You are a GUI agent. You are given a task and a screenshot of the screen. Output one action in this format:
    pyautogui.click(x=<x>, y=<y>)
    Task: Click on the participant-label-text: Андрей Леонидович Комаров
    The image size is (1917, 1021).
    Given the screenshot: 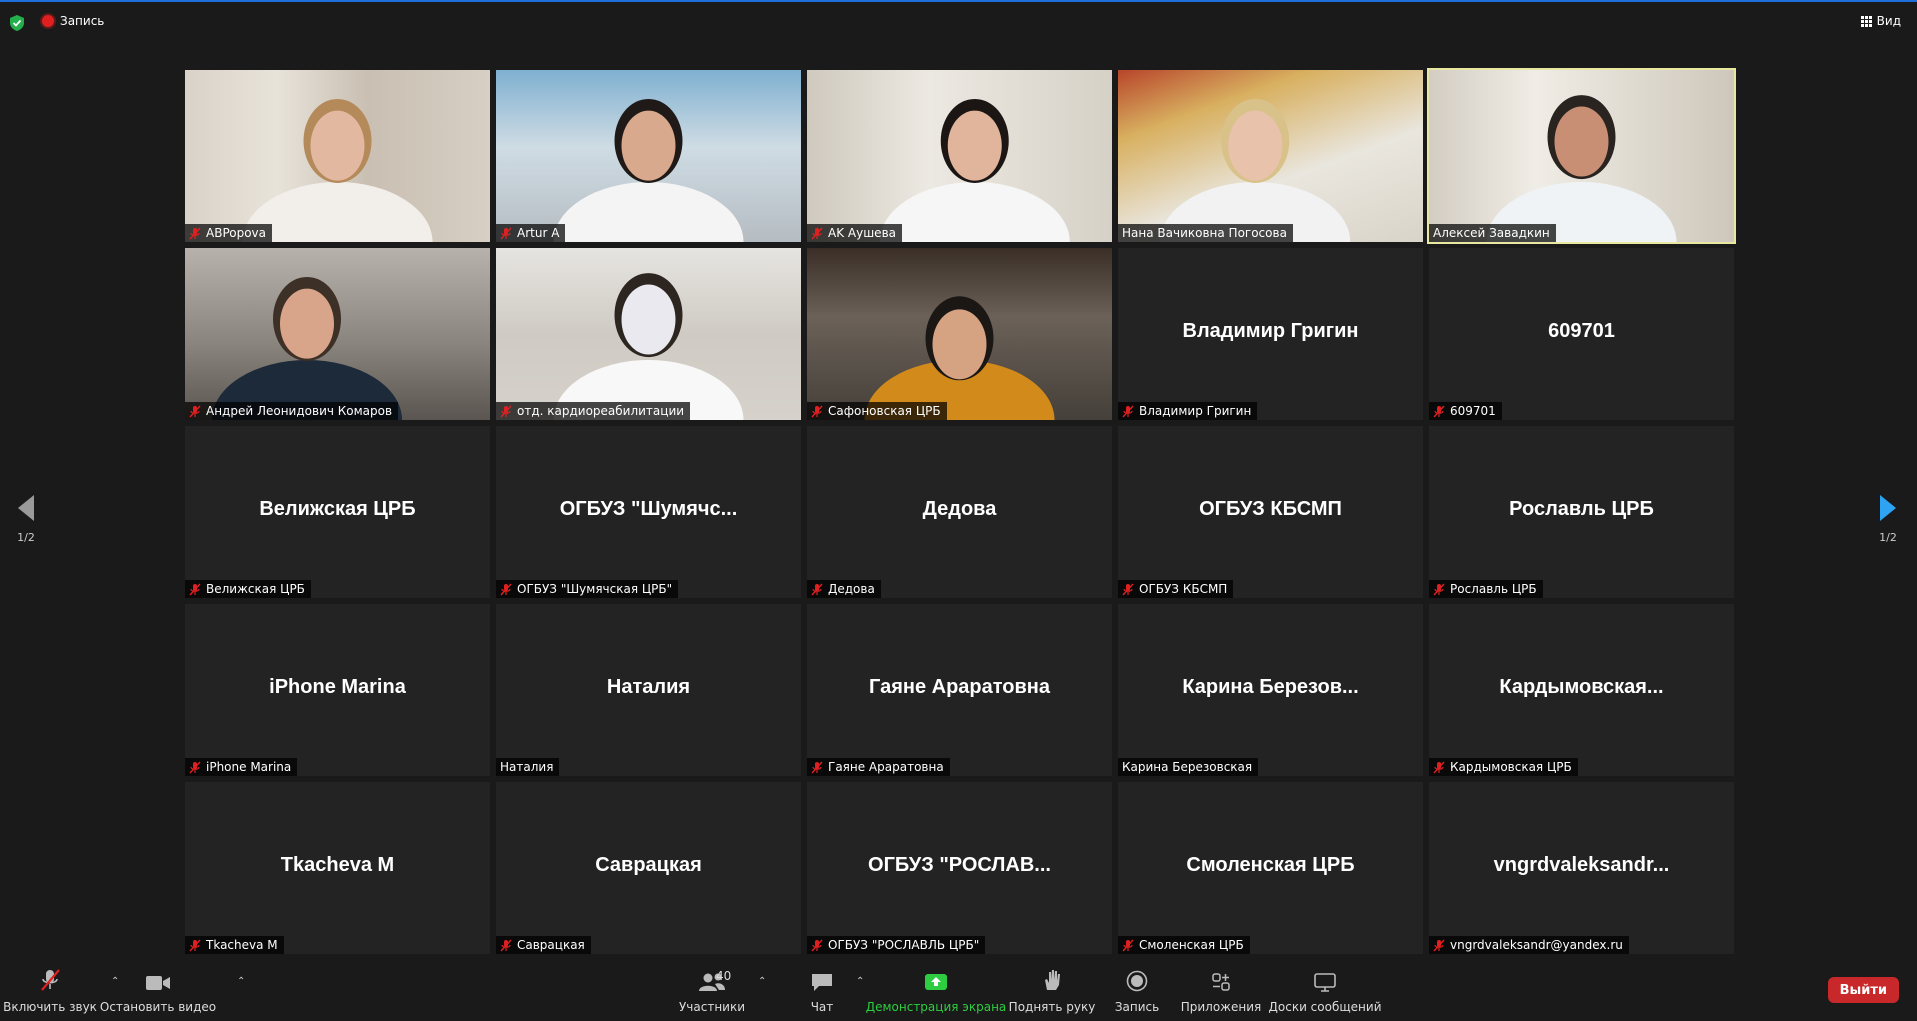 What is the action you would take?
    pyautogui.click(x=299, y=411)
    